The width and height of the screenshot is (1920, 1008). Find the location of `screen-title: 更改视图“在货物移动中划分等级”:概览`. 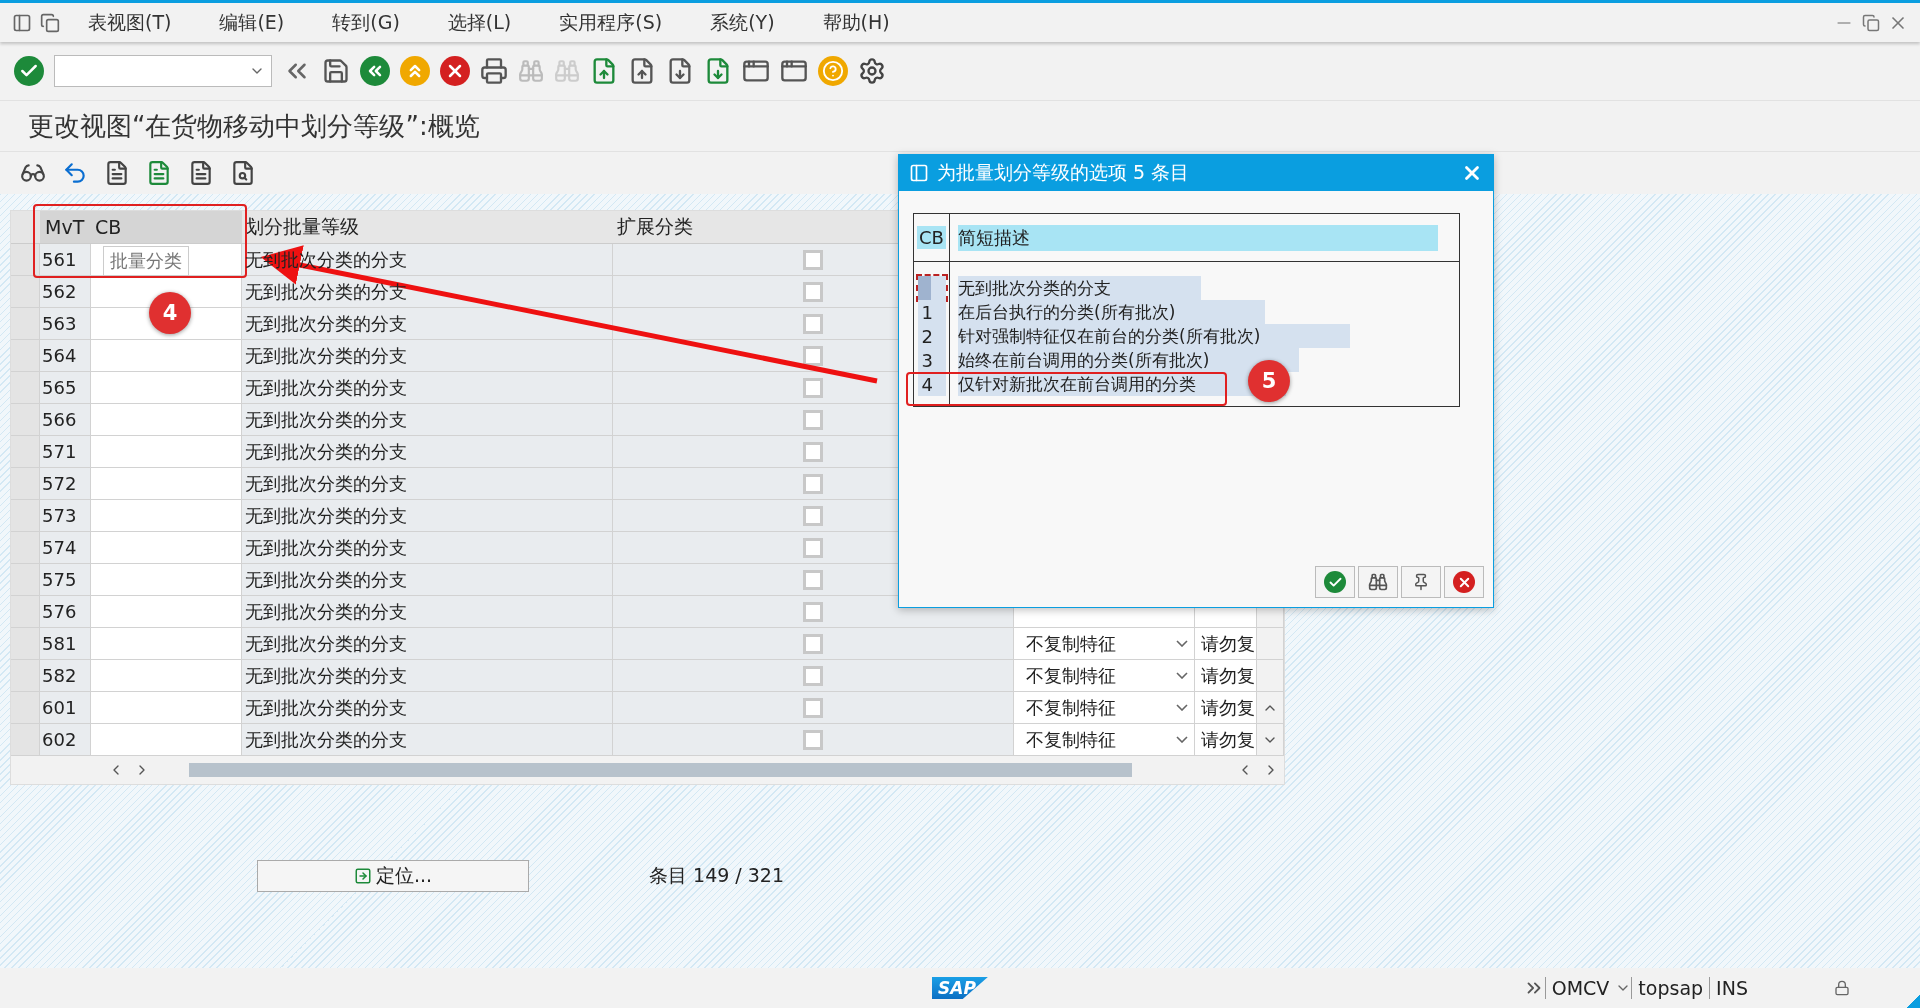

screen-title: 更改视图“在货物移动中划分等级”:概览 is located at coordinates (254, 126).